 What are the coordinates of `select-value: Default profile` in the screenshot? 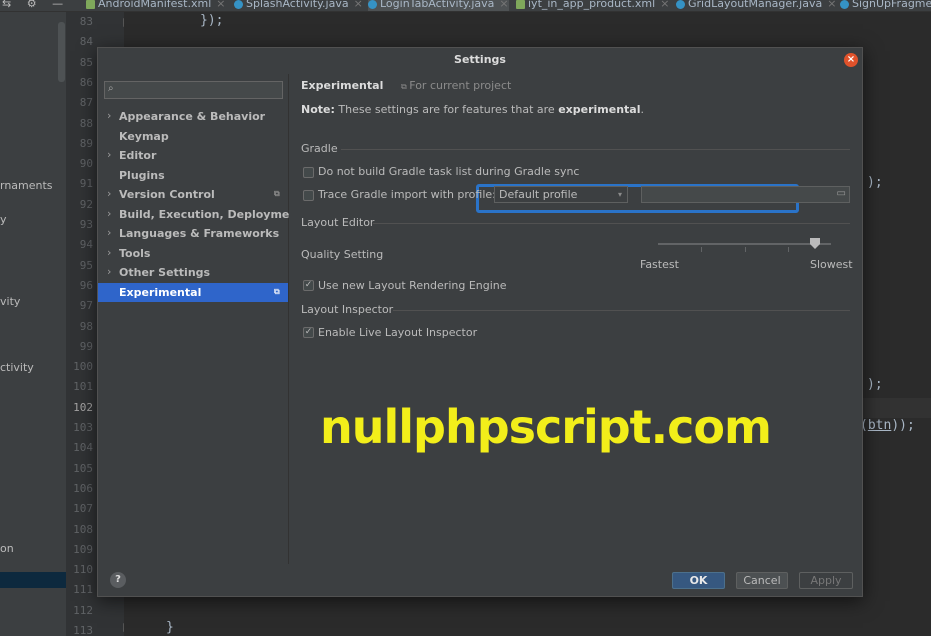 It's located at (538, 194).